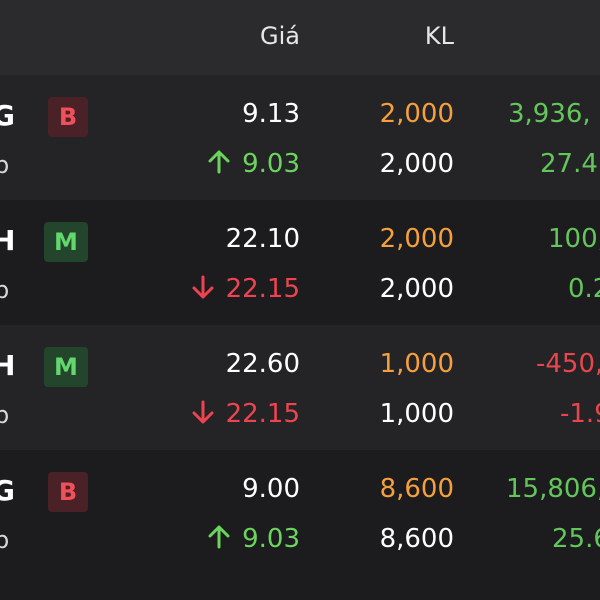 This screenshot has width=600, height=600. What do you see at coordinates (271, 114) in the screenshot?
I see `order-price: 9.13` at bounding box center [271, 114].